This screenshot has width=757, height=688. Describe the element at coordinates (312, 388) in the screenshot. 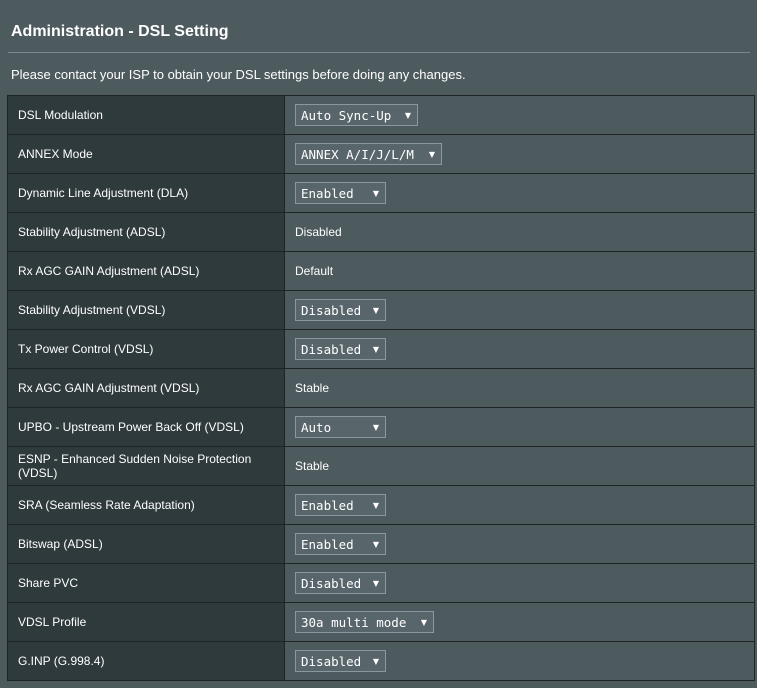

I see `rx-agc-vdsl-value: Stable` at that location.